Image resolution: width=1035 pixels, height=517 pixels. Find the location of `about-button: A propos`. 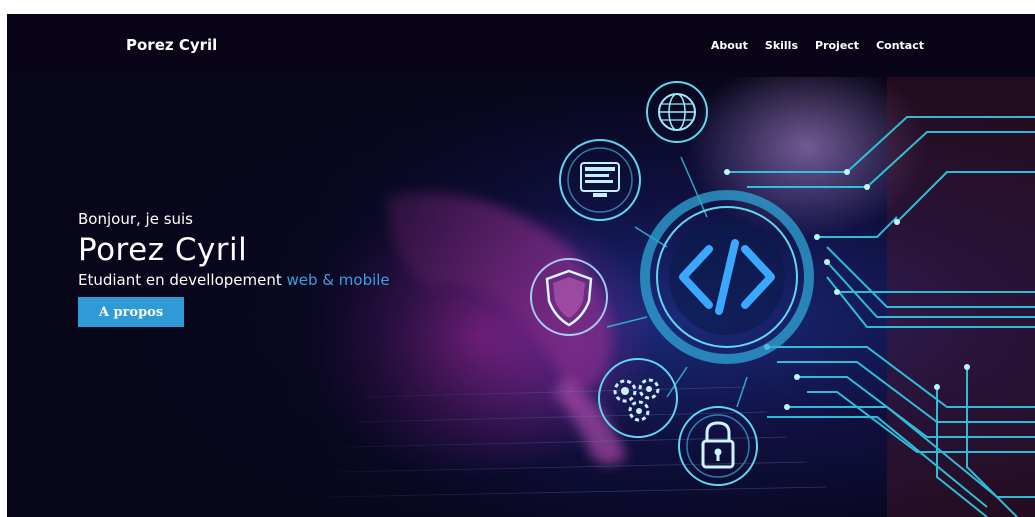

about-button: A propos is located at coordinates (131, 312).